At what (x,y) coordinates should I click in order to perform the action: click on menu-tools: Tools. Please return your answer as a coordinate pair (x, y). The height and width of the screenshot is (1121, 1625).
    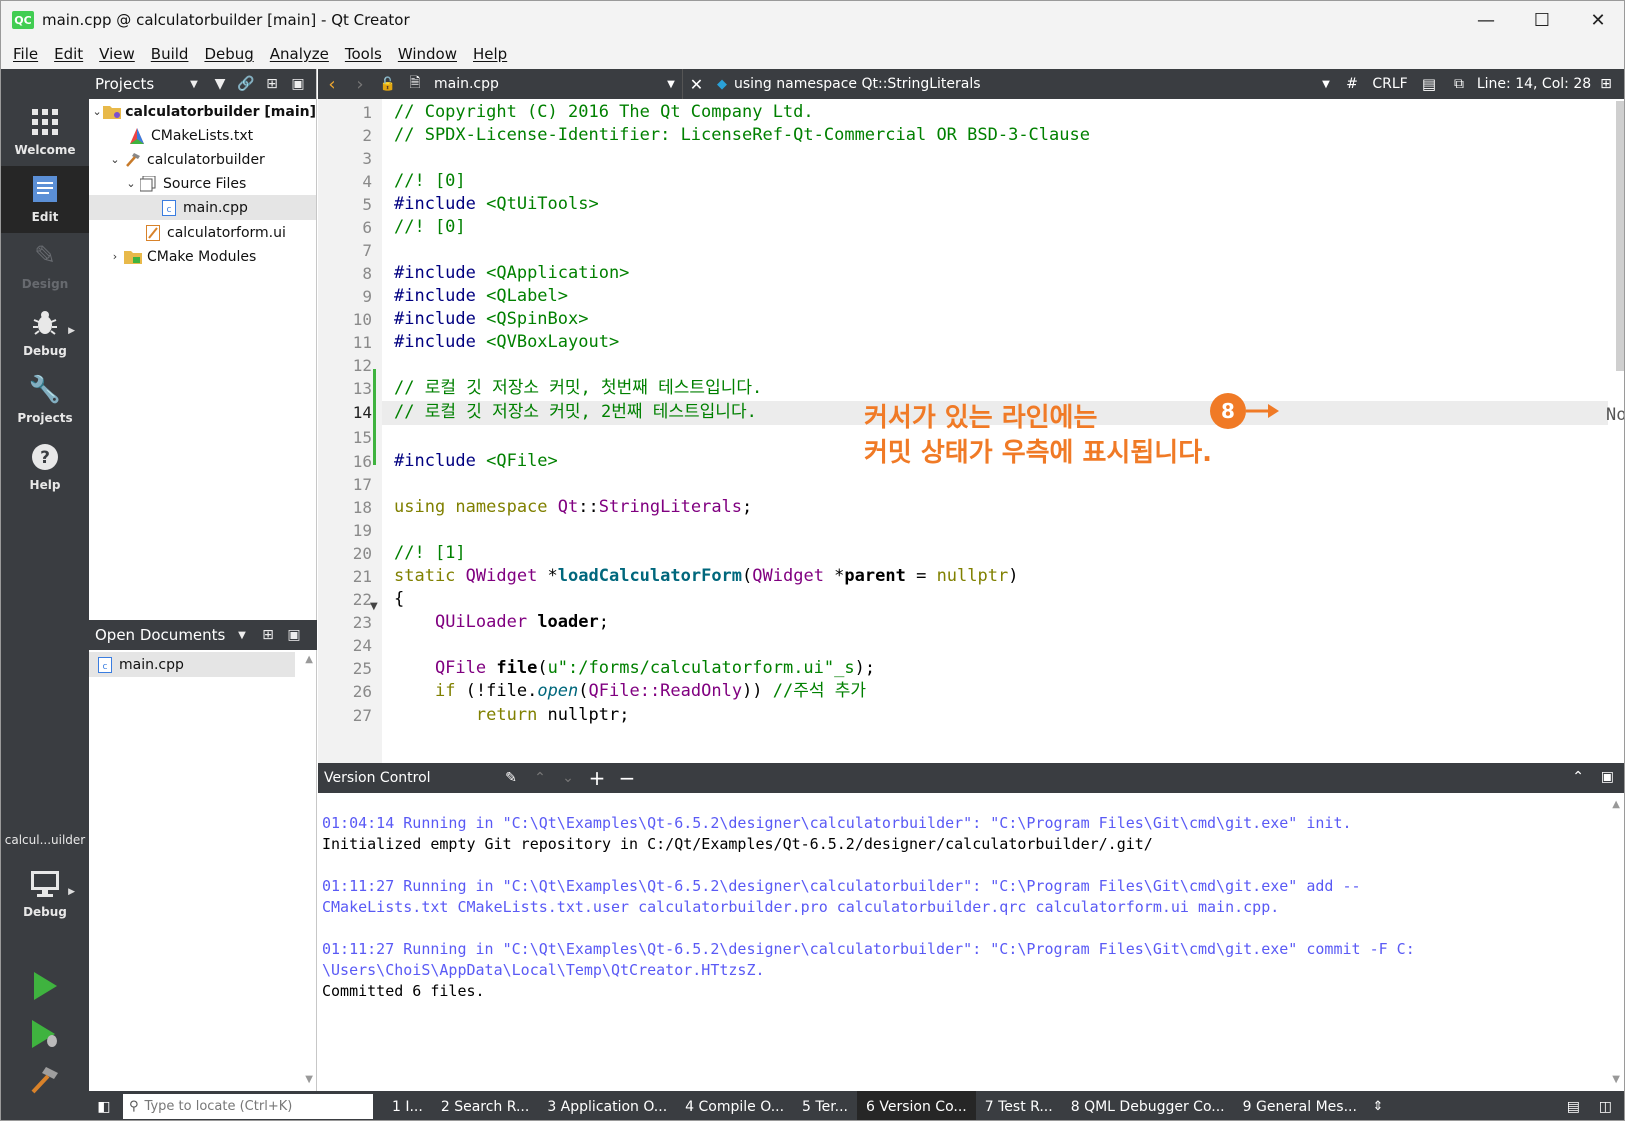
    Looking at the image, I should click on (363, 54).